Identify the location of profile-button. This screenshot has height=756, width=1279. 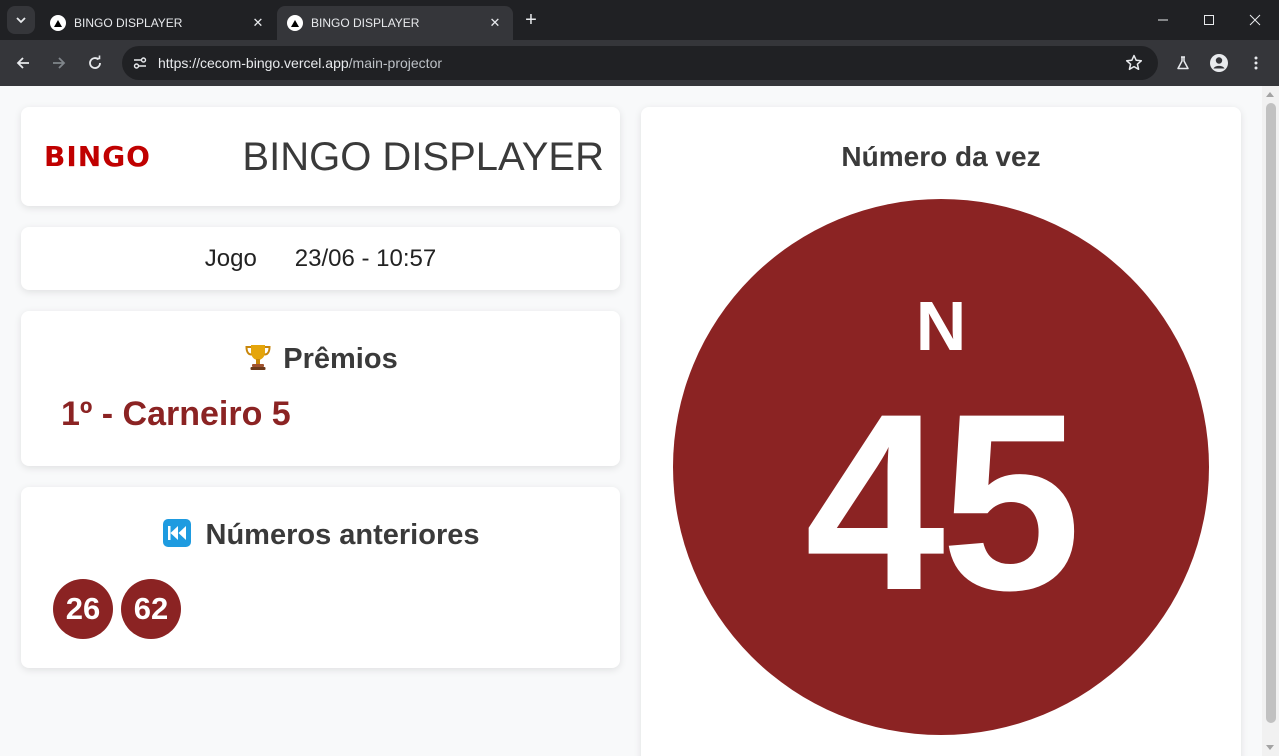
(1219, 63).